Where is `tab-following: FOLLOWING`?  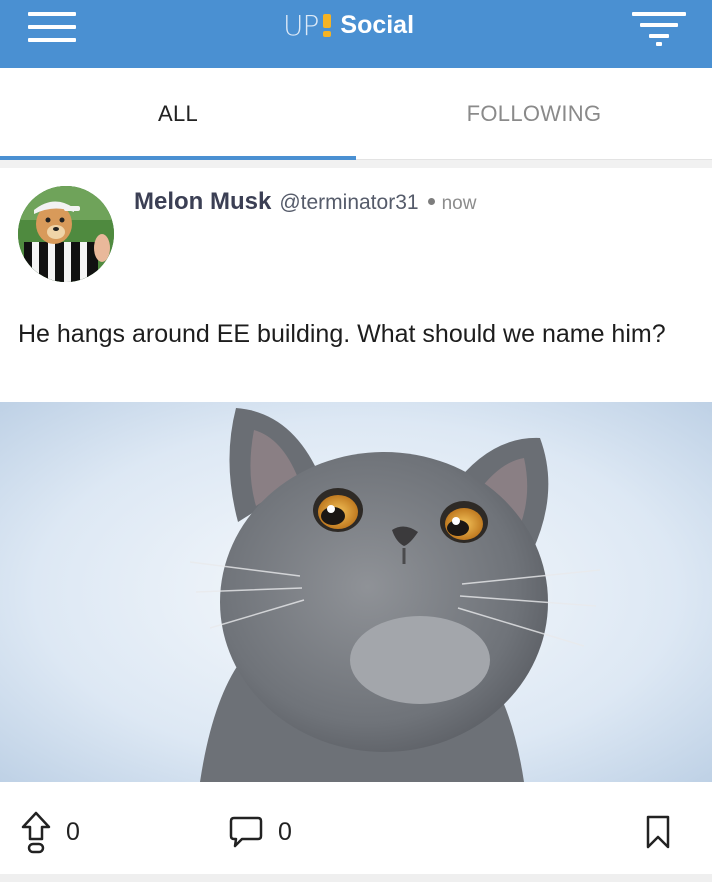
tab-following: FOLLOWING is located at coordinates (534, 114).